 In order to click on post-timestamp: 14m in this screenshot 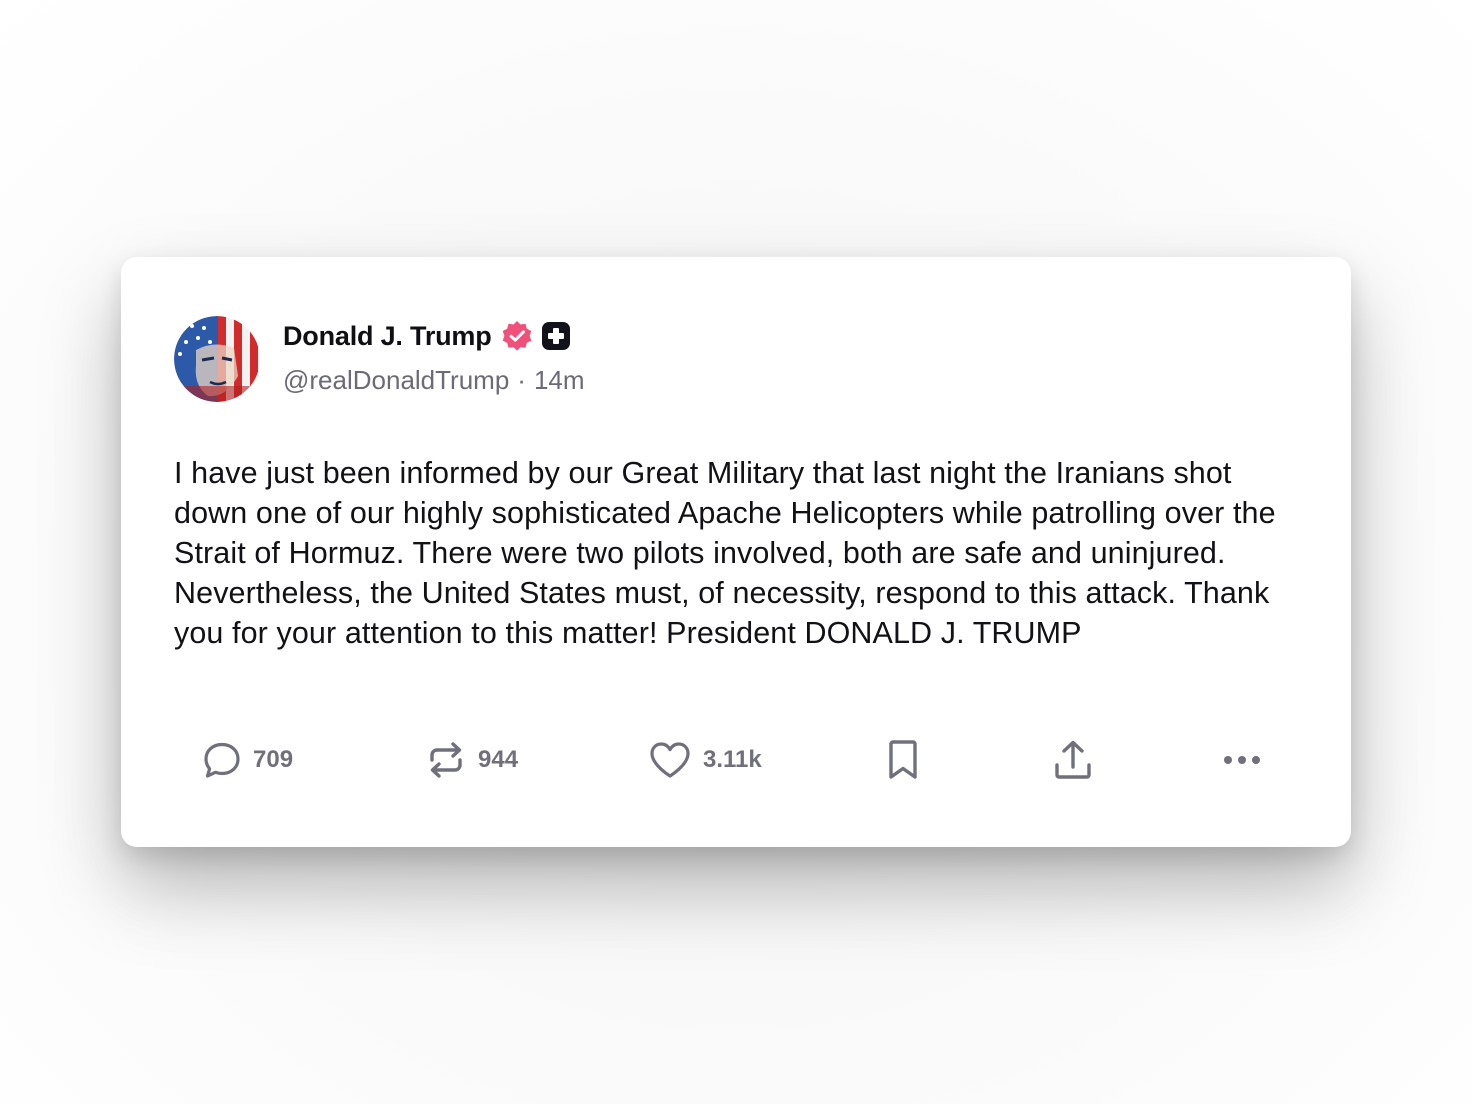, I will do `click(559, 380)`.